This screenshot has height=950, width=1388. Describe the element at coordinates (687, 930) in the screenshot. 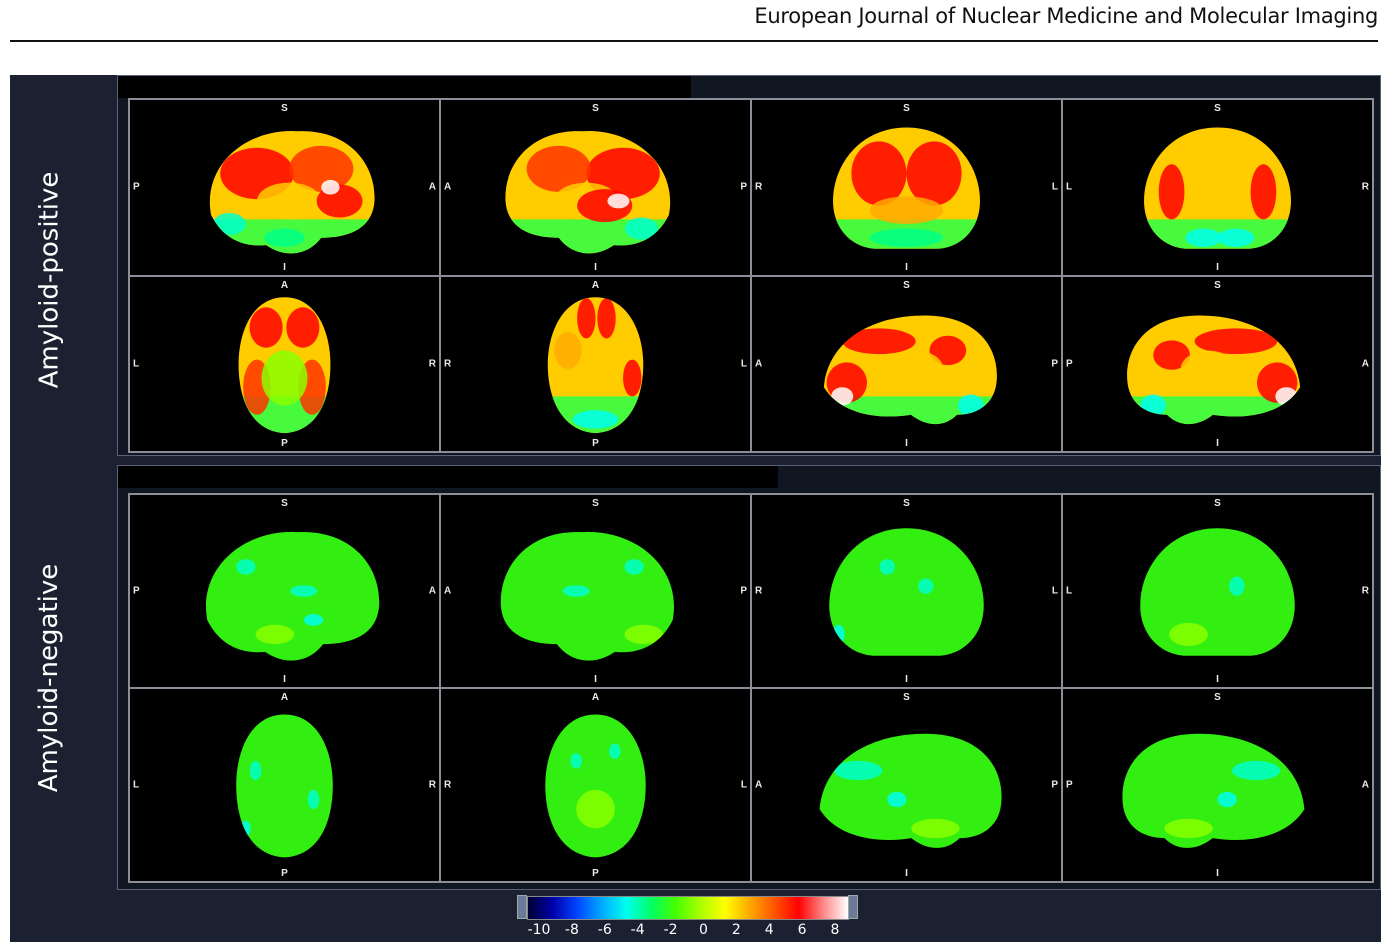

I see `colorbar-ticks: -10 -8 -6 -4 -2 0 2 4 6 8` at that location.